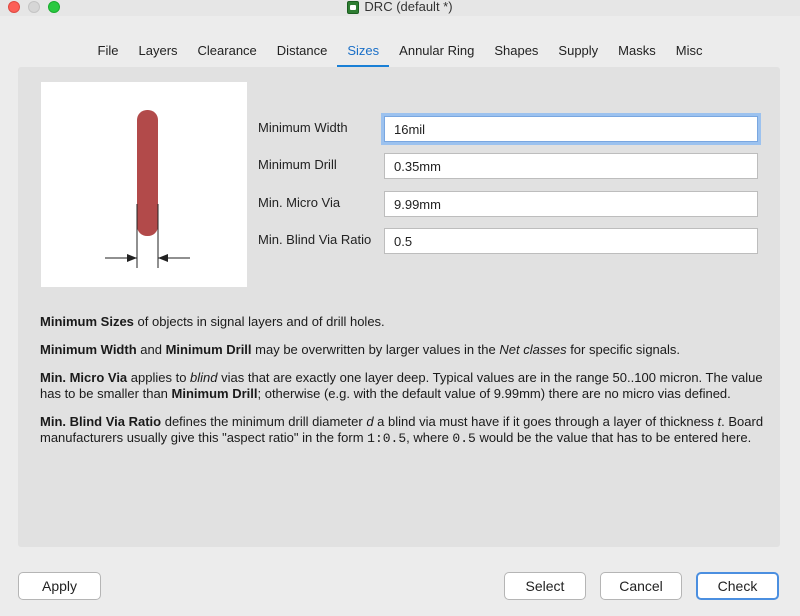 The height and width of the screenshot is (616, 800). Describe the element at coordinates (363, 54) in the screenshot. I see `tab-sizes: Sizes` at that location.